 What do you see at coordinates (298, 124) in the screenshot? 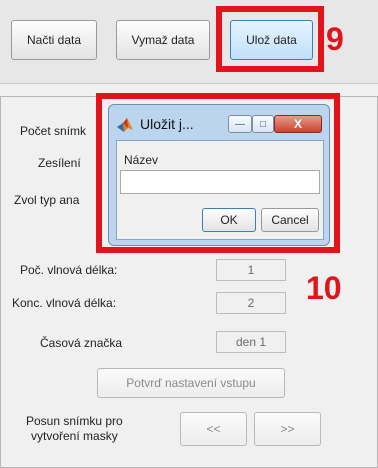
I see `close-icon: X` at bounding box center [298, 124].